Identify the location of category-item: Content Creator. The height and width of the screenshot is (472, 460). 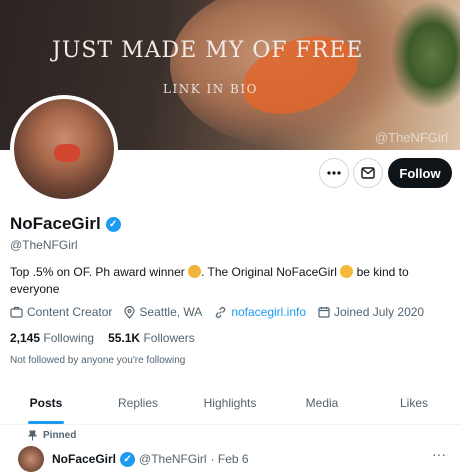
(61, 312).